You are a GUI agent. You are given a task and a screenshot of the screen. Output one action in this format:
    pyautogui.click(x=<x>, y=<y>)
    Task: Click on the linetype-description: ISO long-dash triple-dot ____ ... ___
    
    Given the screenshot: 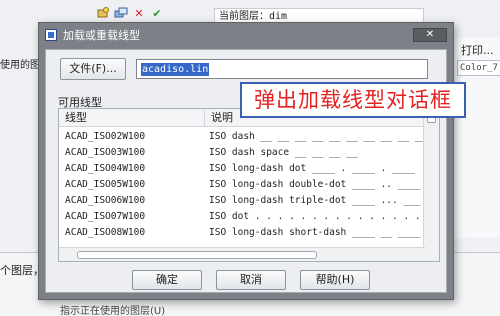 What is the action you would take?
    pyautogui.click(x=315, y=200)
    